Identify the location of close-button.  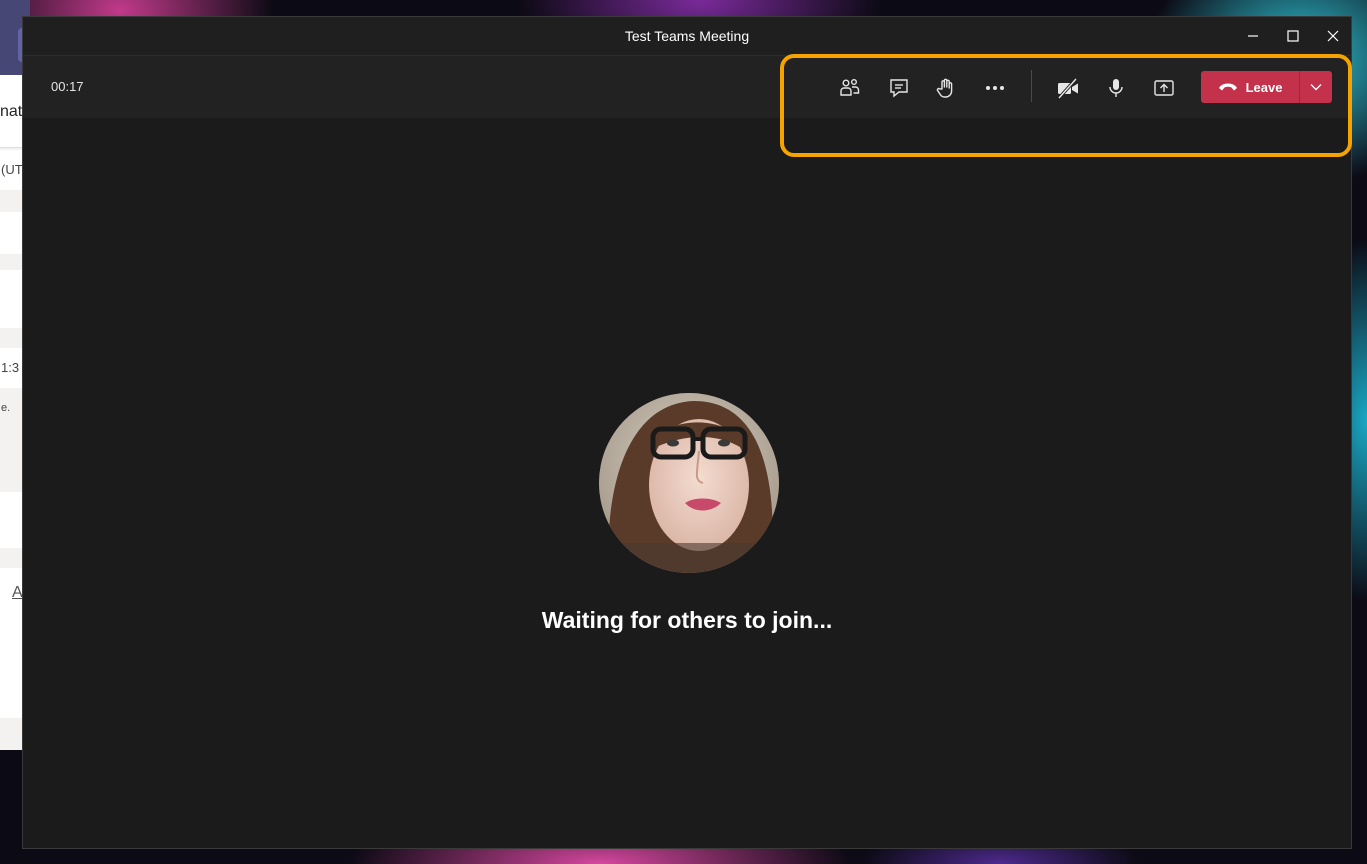
(1333, 36).